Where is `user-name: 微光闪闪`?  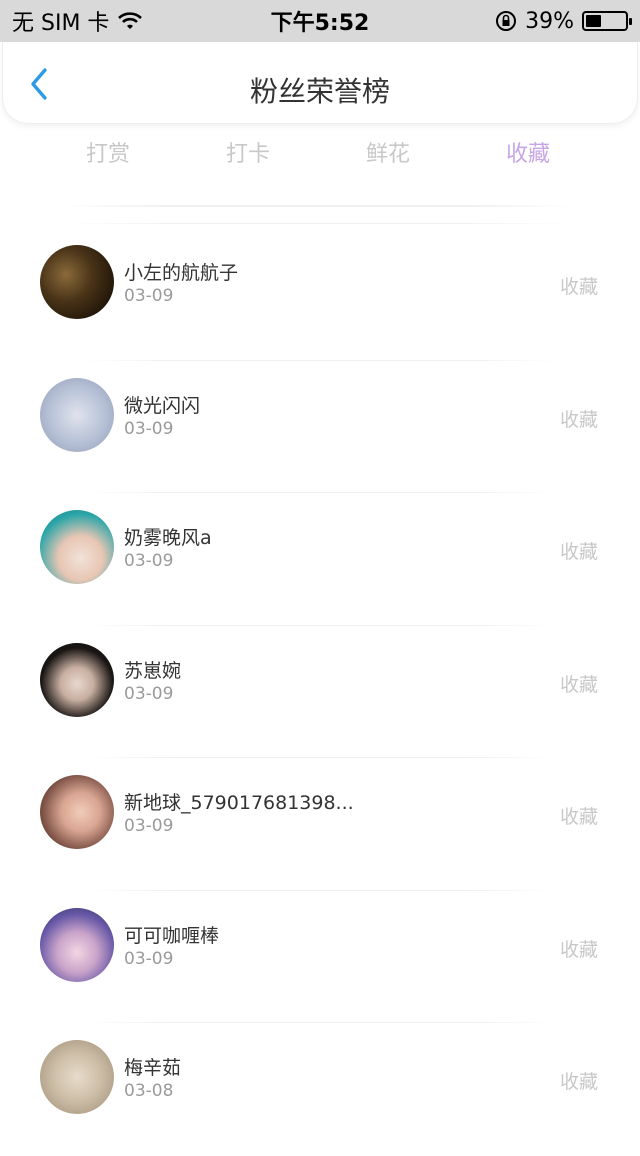 user-name: 微光闪闪 is located at coordinates (162, 405).